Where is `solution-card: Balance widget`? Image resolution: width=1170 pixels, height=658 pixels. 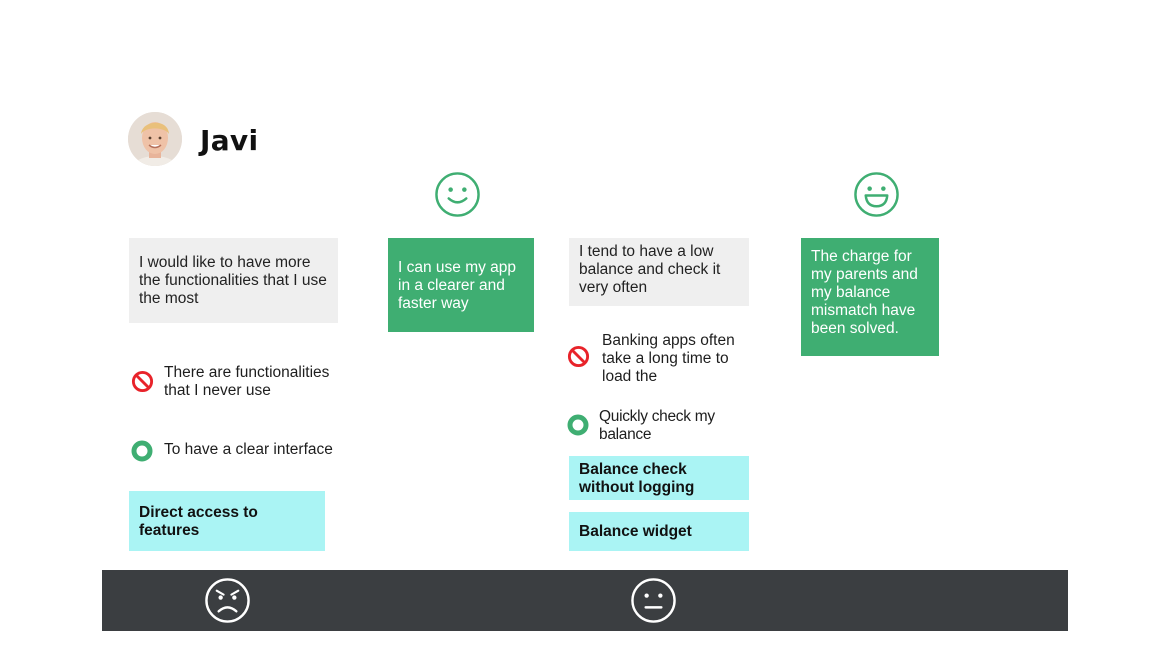 solution-card: Balance widget is located at coordinates (659, 531).